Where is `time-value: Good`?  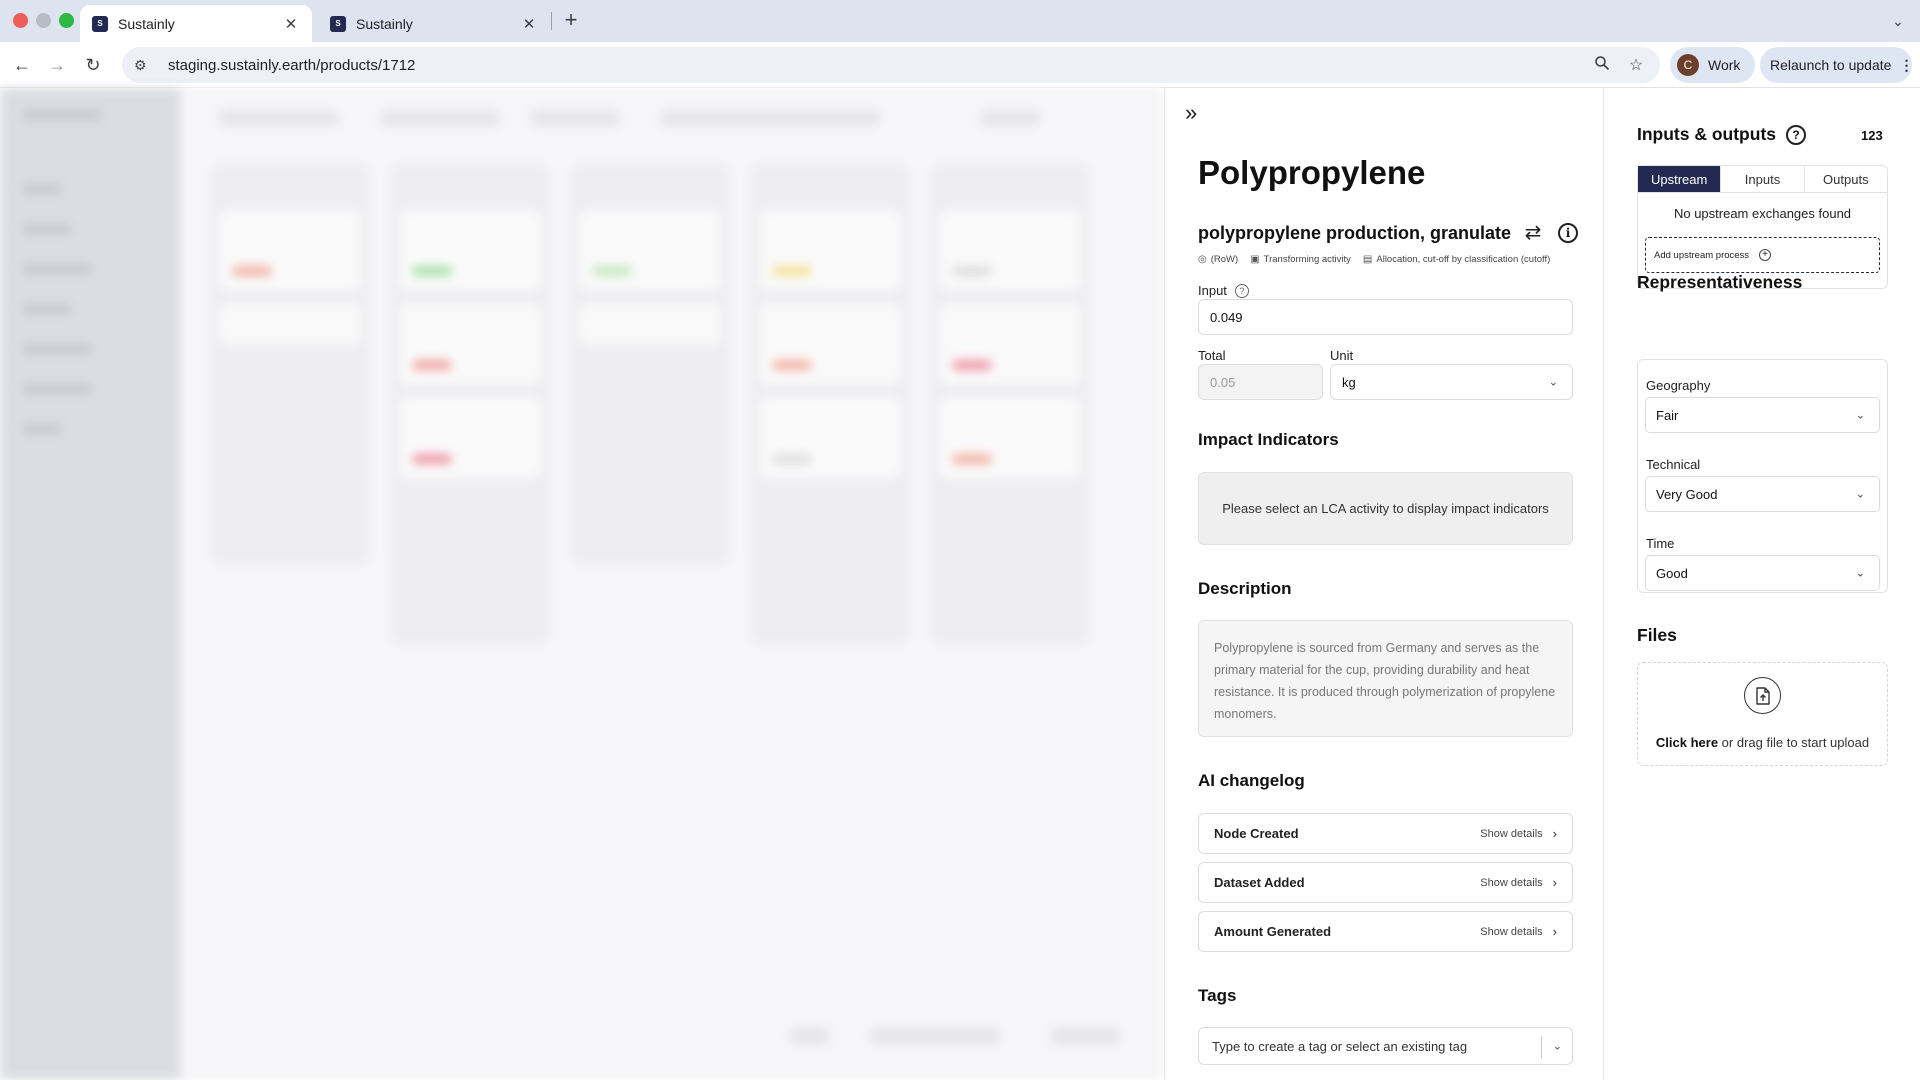 time-value: Good is located at coordinates (1672, 573).